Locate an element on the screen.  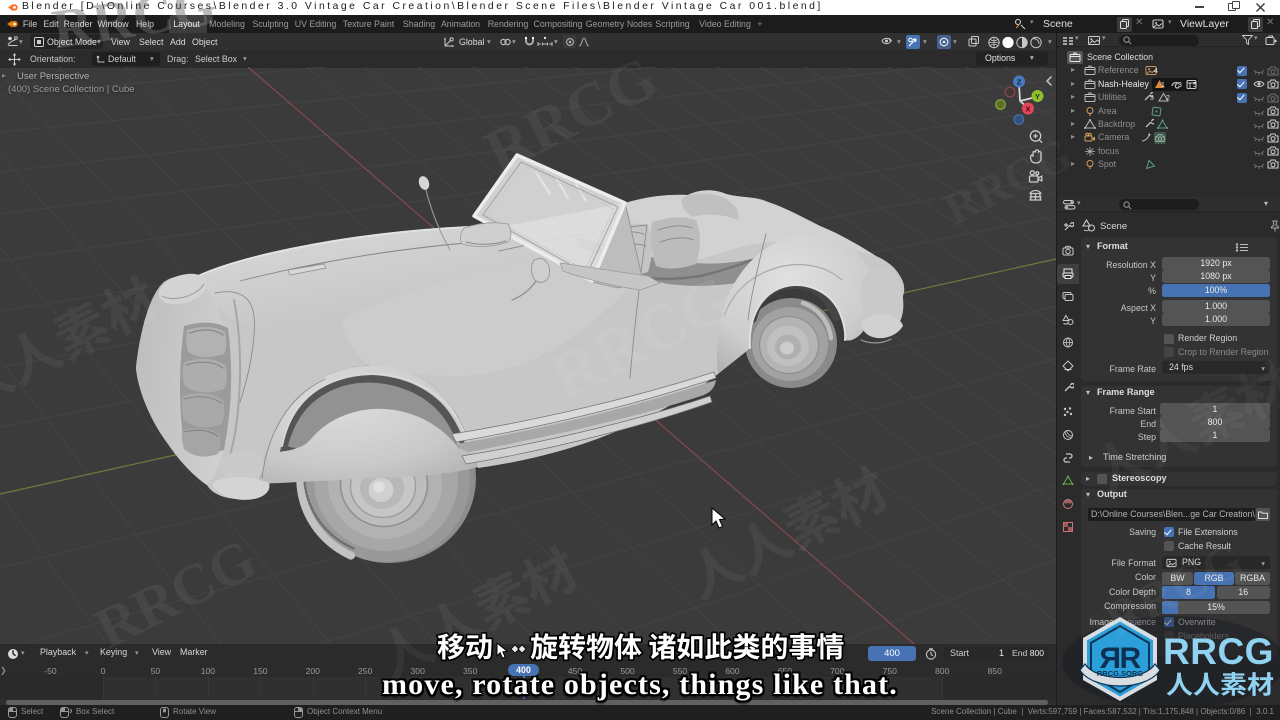
svg-text: RRCG.SORG is located at coordinates (1120, 673).